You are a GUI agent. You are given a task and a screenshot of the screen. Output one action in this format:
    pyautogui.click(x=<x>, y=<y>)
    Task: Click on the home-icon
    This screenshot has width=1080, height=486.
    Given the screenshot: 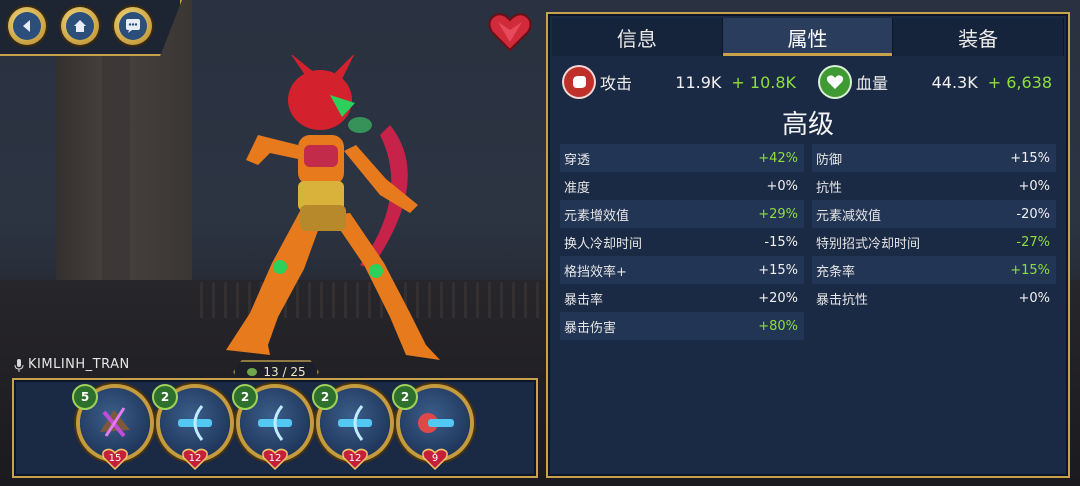 What is the action you would take?
    pyautogui.click(x=80, y=26)
    